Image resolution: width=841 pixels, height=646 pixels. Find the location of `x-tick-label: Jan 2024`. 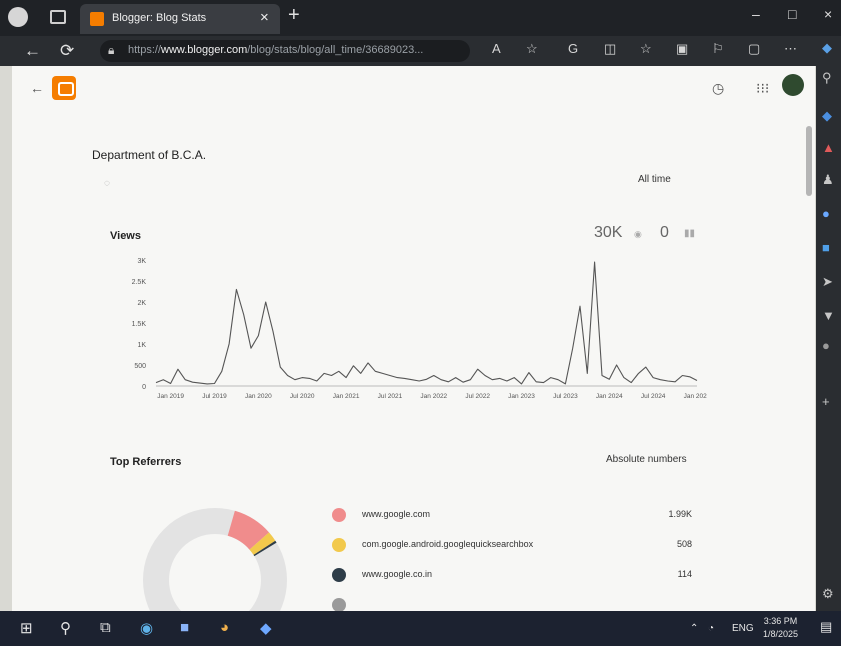

x-tick-label: Jan 2024 is located at coordinates (609, 396).